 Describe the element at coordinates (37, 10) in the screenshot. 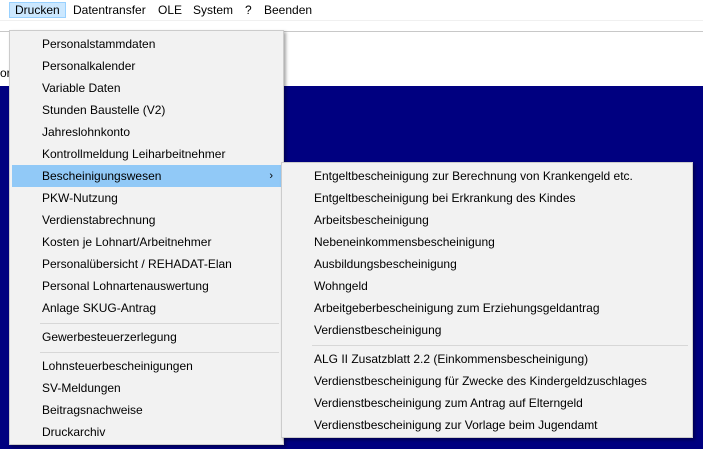

I see `menu-drucken: Drucken` at that location.